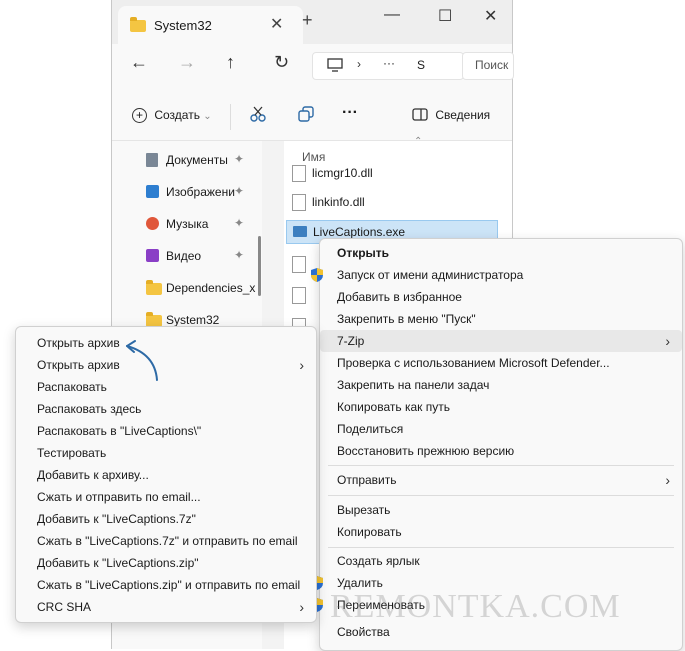 This screenshot has height=651, width=685. Describe the element at coordinates (138, 24) in the screenshot. I see `folder-icon` at that location.